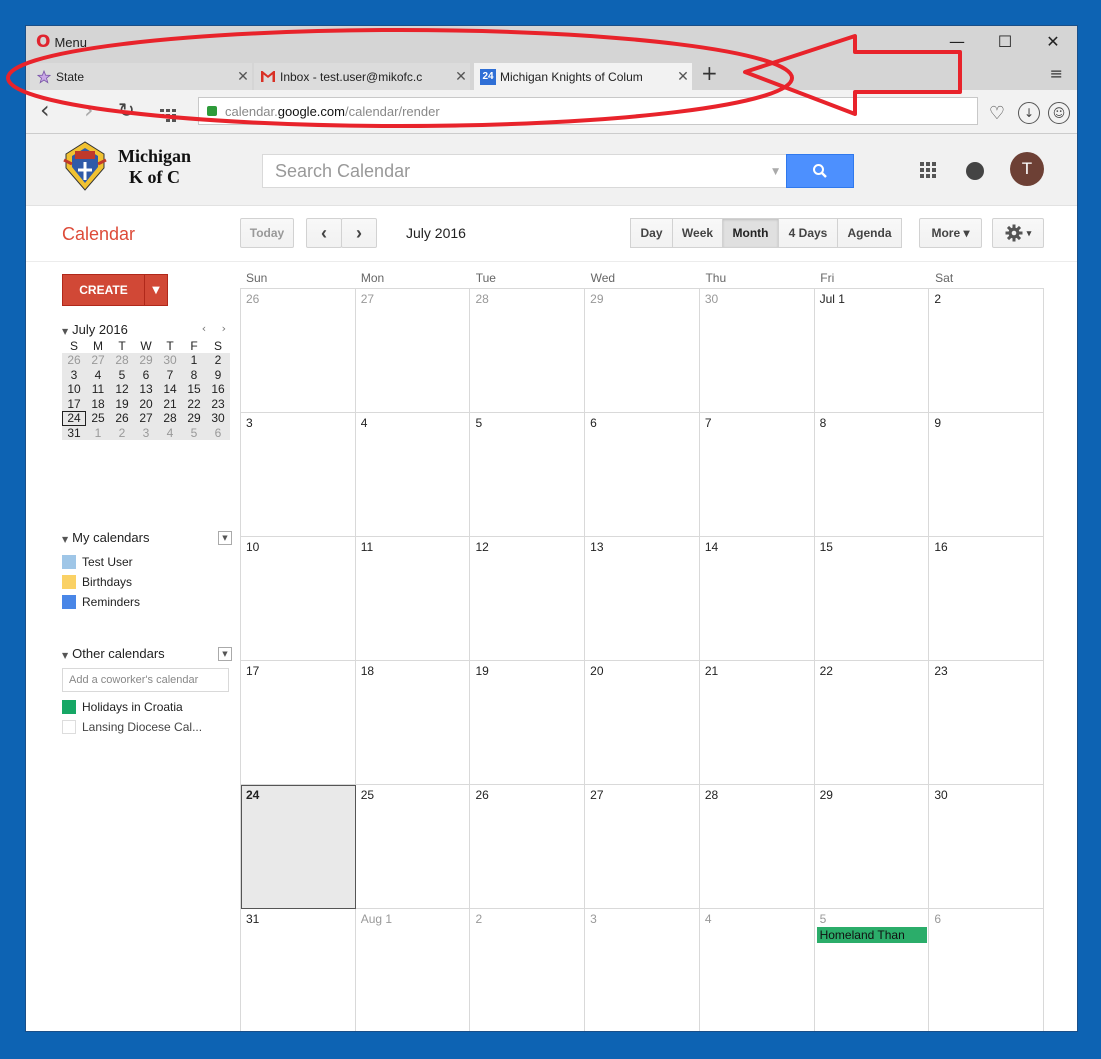 Image resolution: width=1101 pixels, height=1059 pixels. What do you see at coordinates (146, 418) in the screenshot?
I see `mini-day: 27` at bounding box center [146, 418].